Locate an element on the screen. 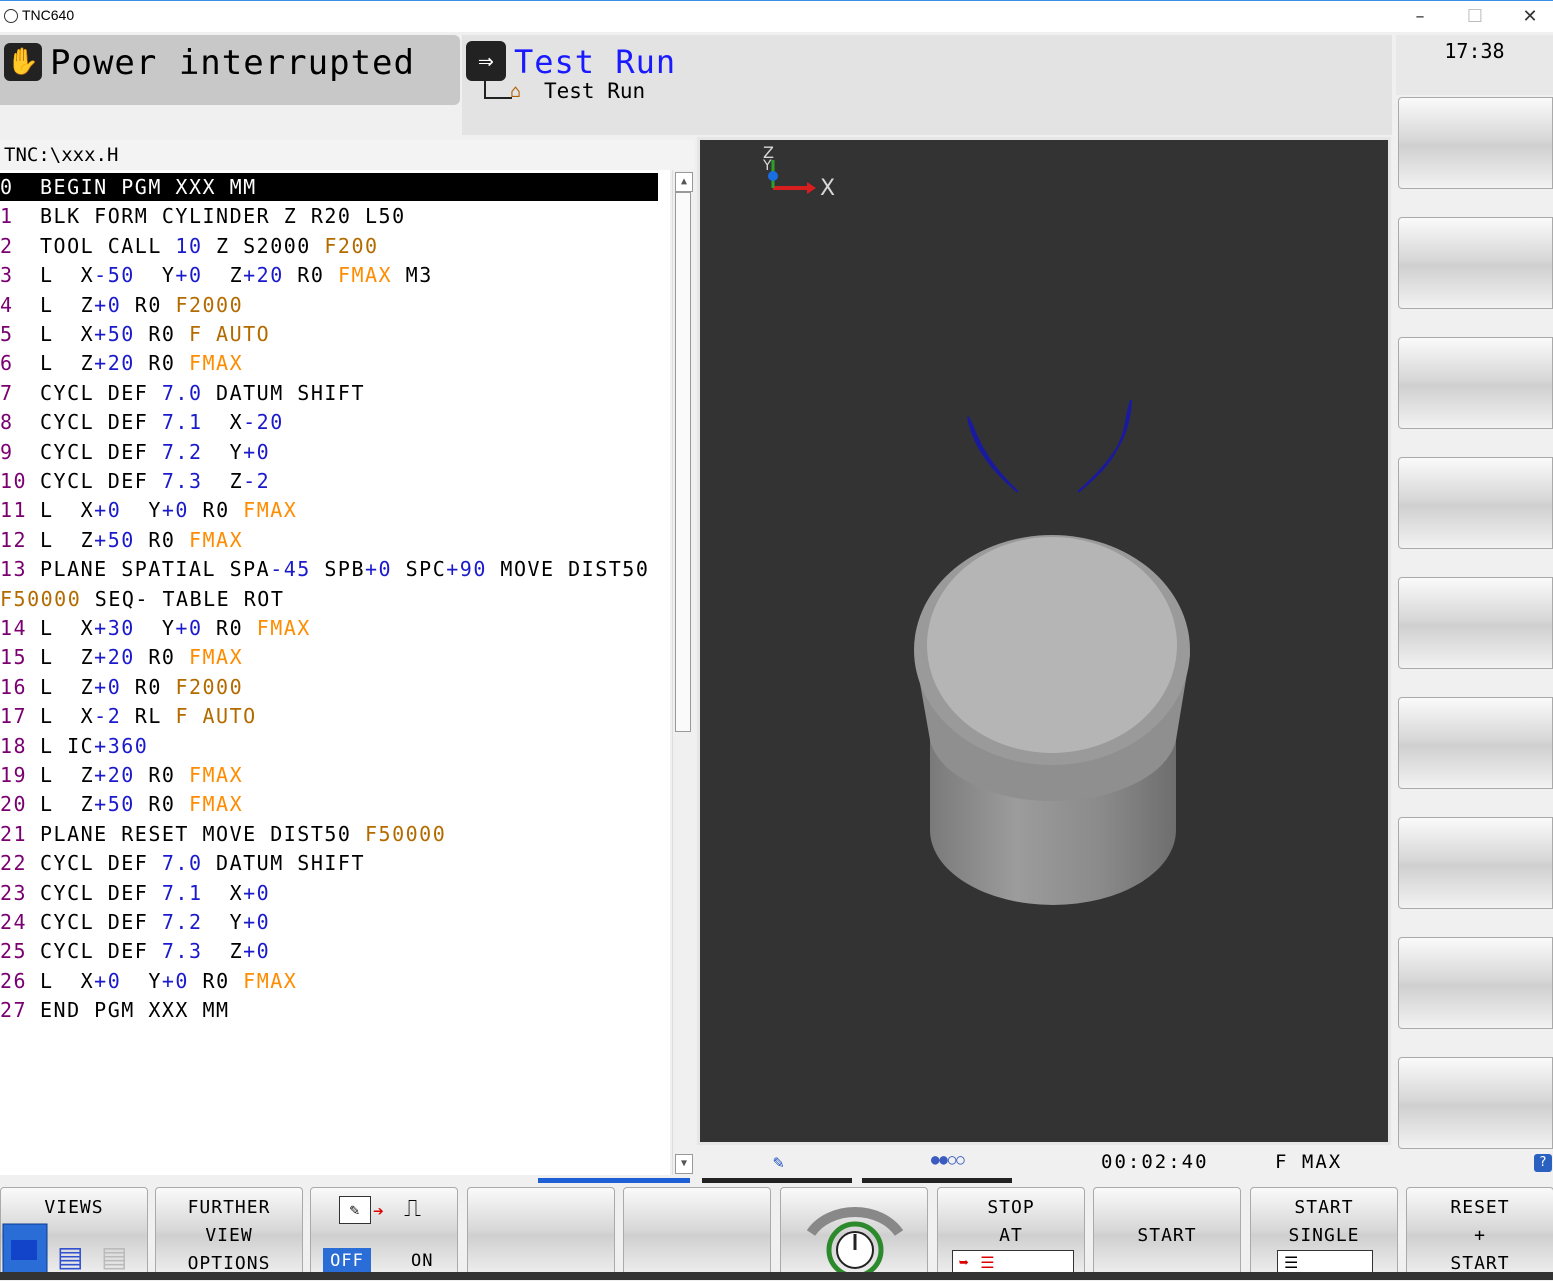 This screenshot has width=1553, height=1281. hand-stop-icon: ✋ is located at coordinates (23, 62).